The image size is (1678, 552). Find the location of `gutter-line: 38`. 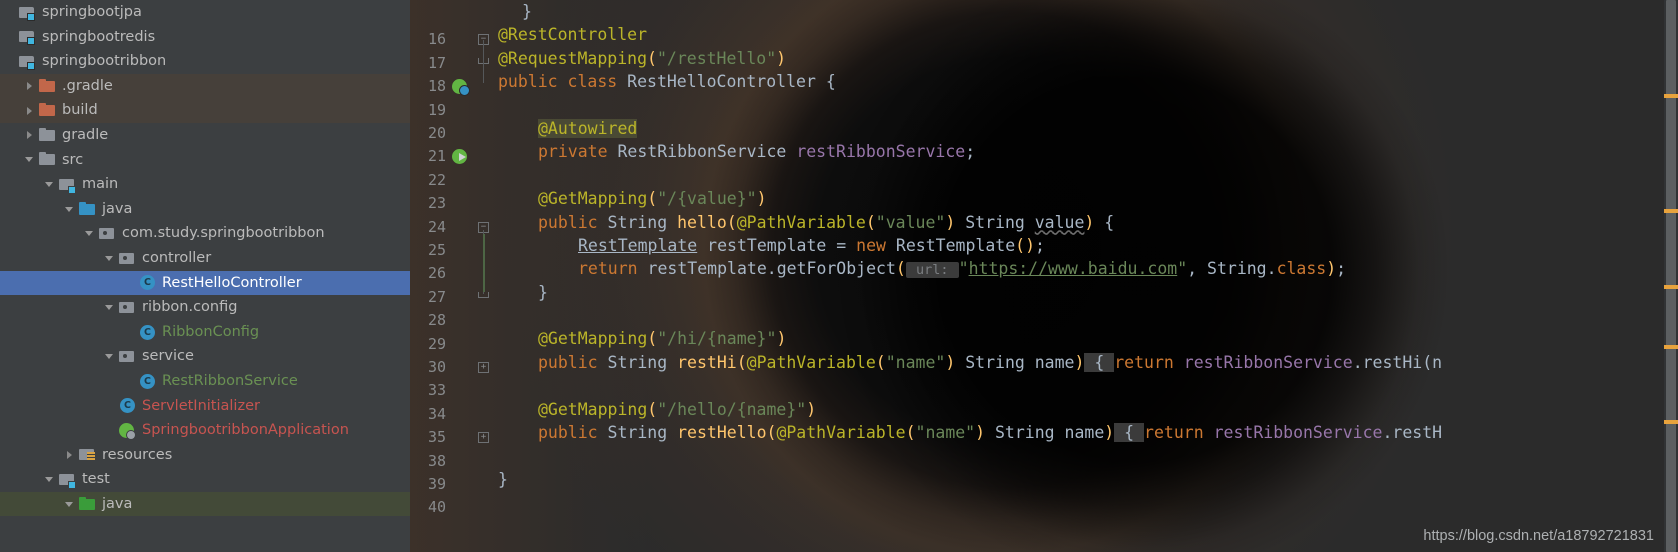

gutter-line: 38 is located at coordinates (449, 461).